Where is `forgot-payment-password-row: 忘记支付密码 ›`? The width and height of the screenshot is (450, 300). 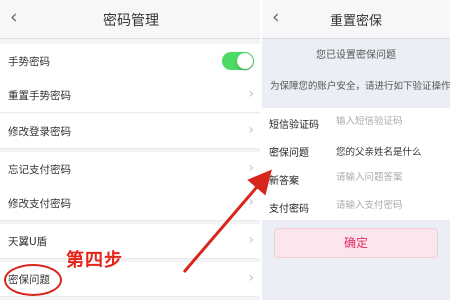 forgot-payment-password-row: 忘记支付密码 › is located at coordinates (131, 169).